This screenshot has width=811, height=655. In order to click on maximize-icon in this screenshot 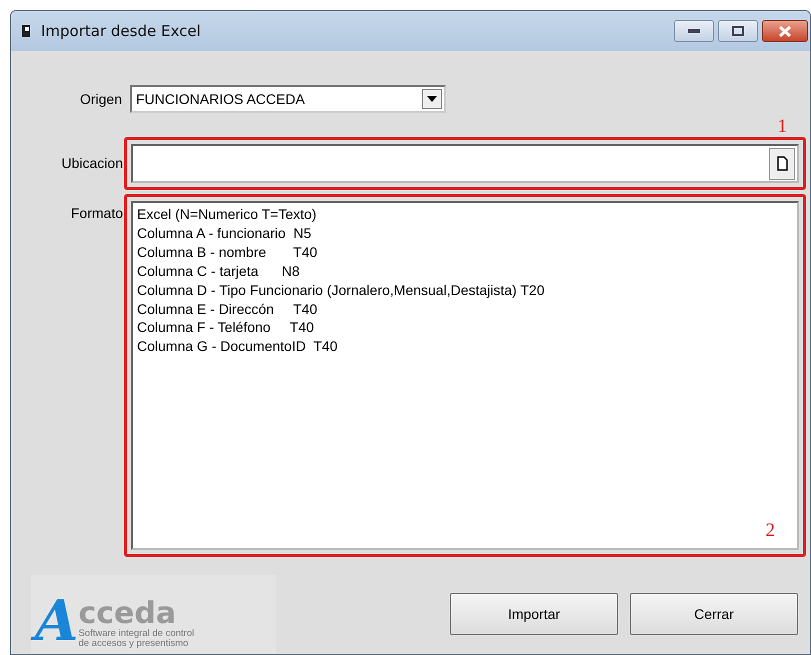, I will do `click(738, 31)`.